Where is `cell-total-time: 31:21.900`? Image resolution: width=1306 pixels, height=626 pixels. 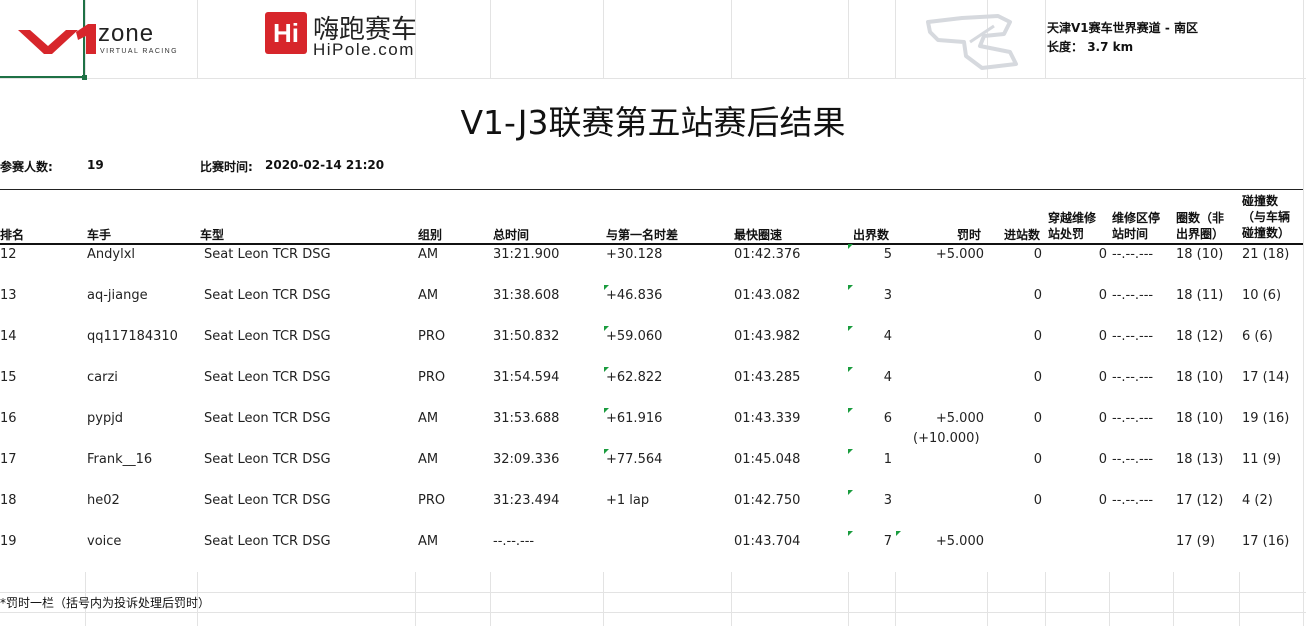 cell-total-time: 31:21.900 is located at coordinates (526, 254).